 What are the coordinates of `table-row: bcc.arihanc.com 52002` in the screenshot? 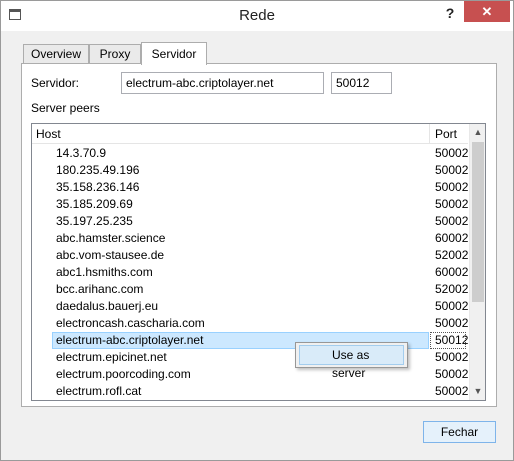 It's located at (250, 289).